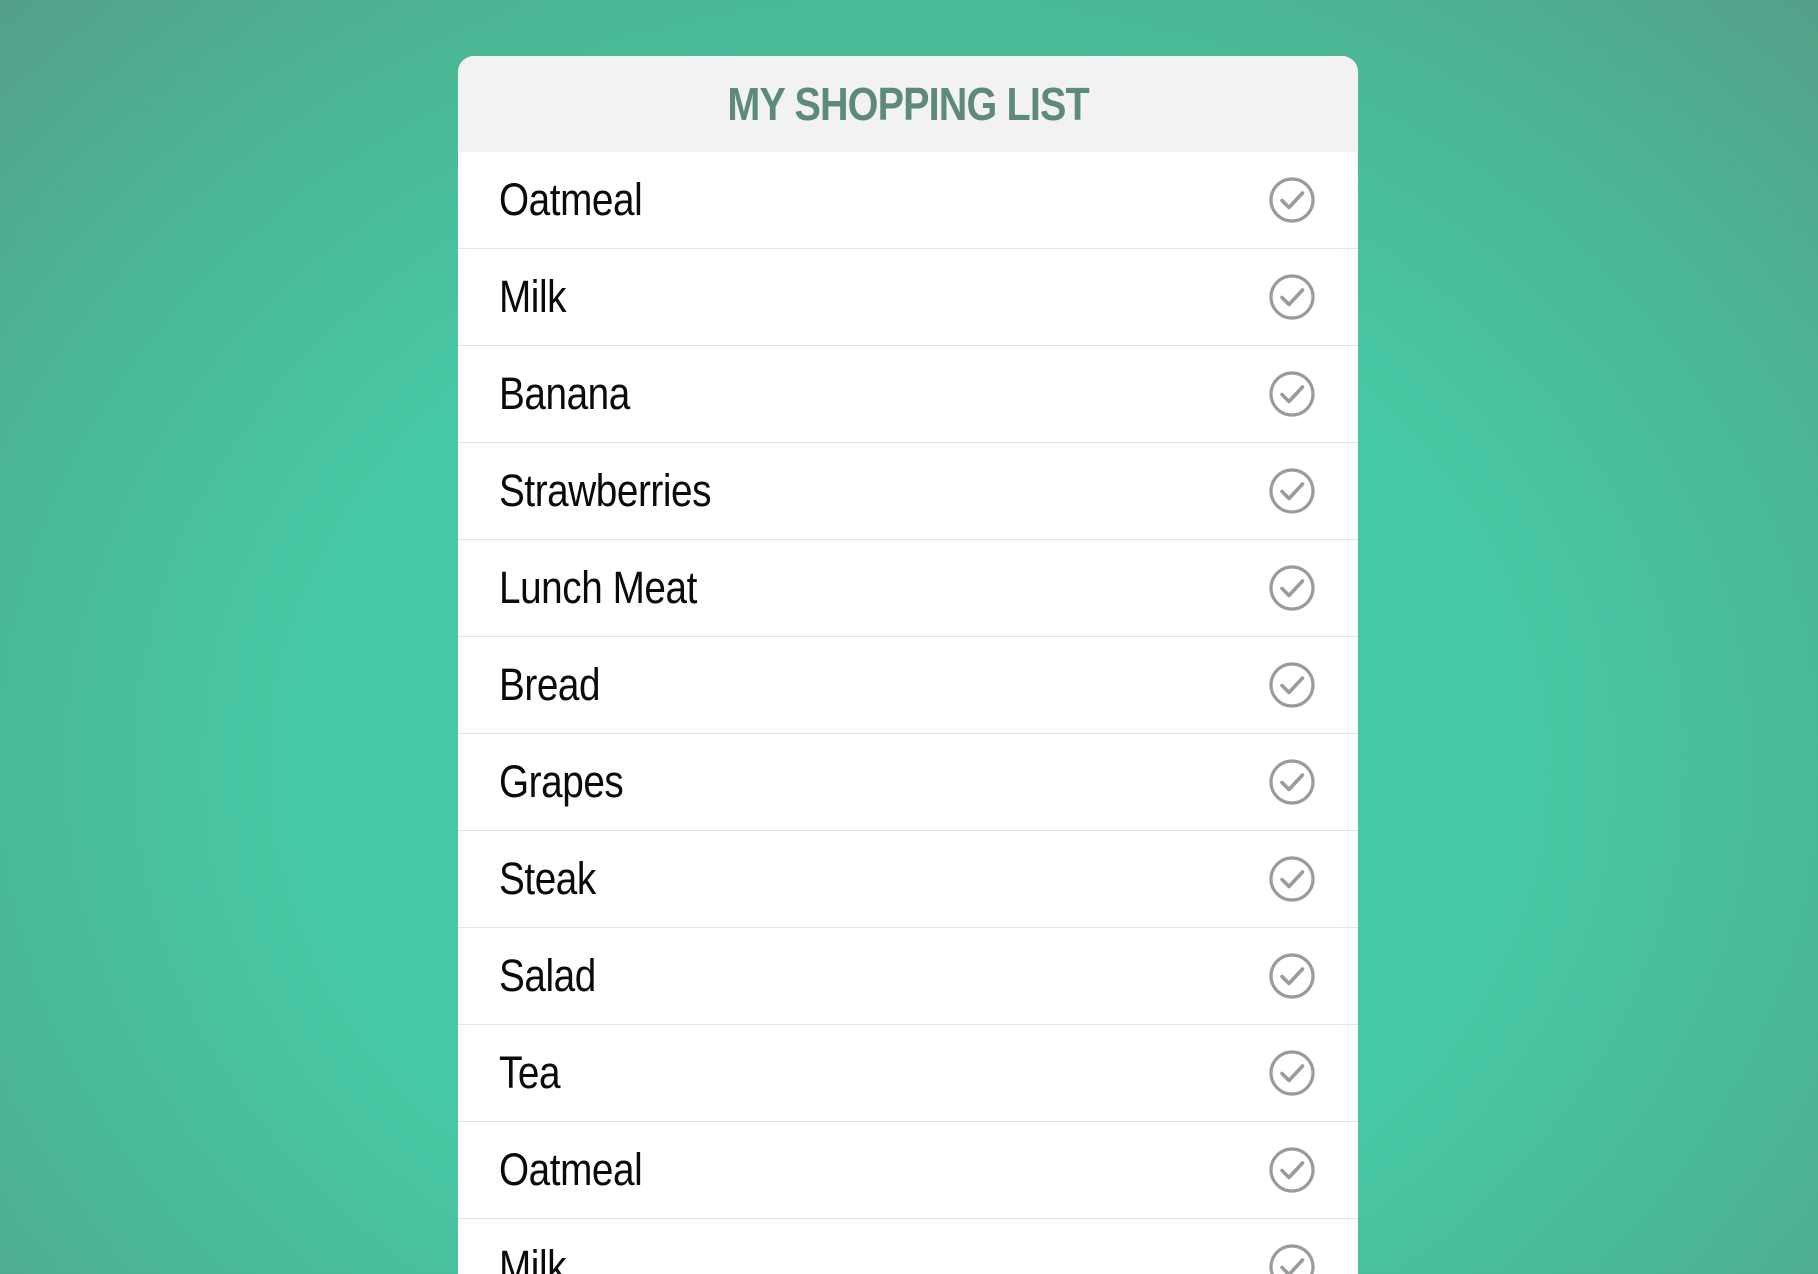 The image size is (1818, 1274). I want to click on item-label: Strawberries, so click(605, 490).